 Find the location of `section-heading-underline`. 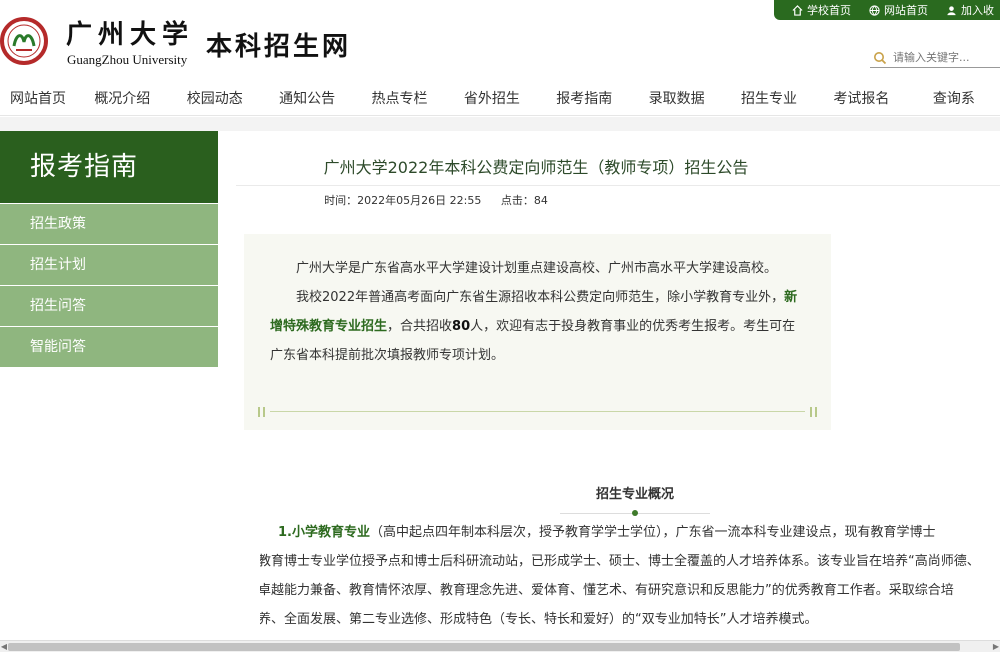

section-heading-underline is located at coordinates (635, 513).